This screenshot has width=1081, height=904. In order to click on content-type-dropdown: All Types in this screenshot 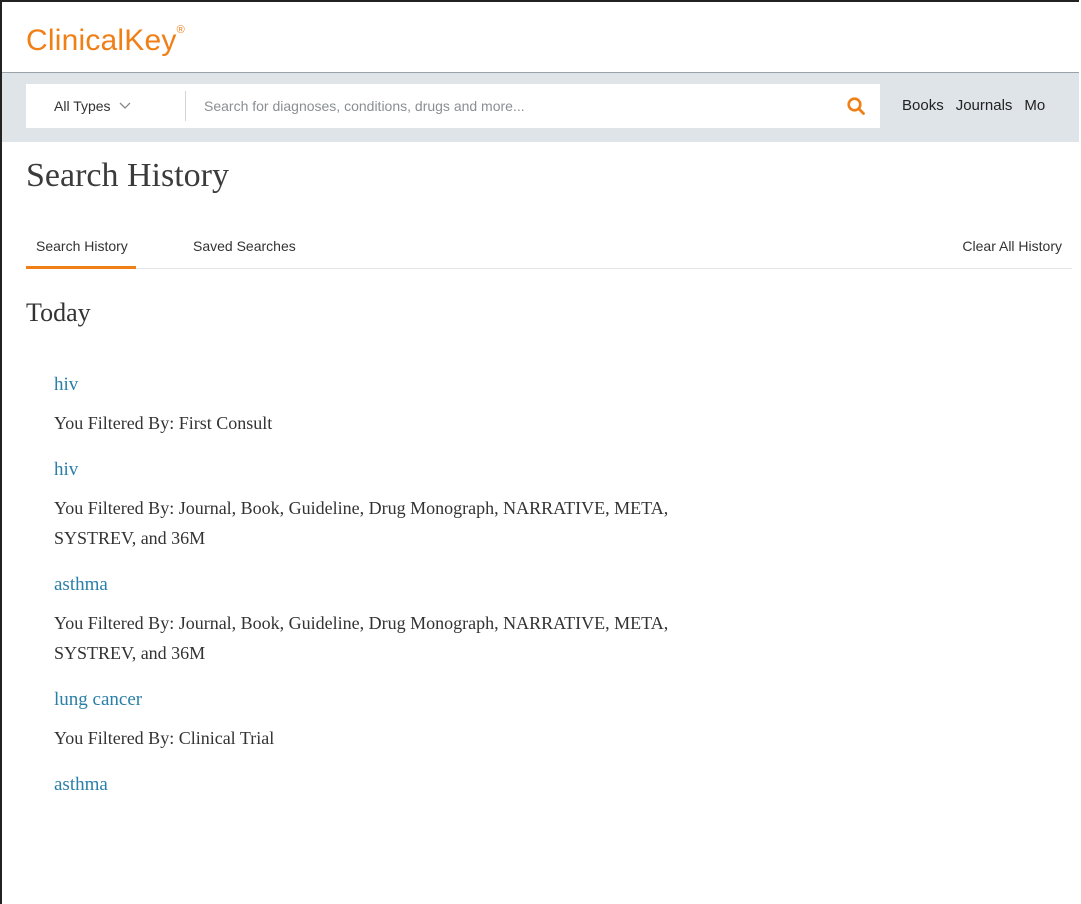, I will do `click(106, 106)`.